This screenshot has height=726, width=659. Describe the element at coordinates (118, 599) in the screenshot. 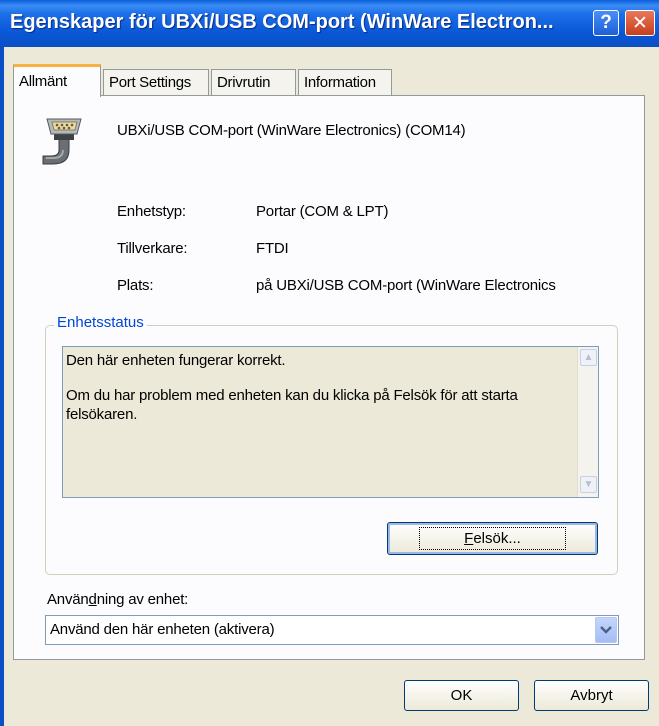

I see `device-usage-label: Användning av enhet:` at that location.